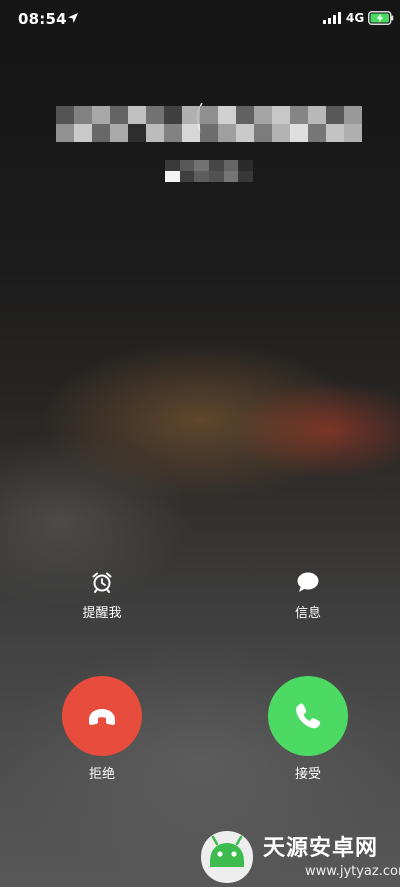 Image resolution: width=400 pixels, height=887 pixels. I want to click on accept-button, so click(308, 716).